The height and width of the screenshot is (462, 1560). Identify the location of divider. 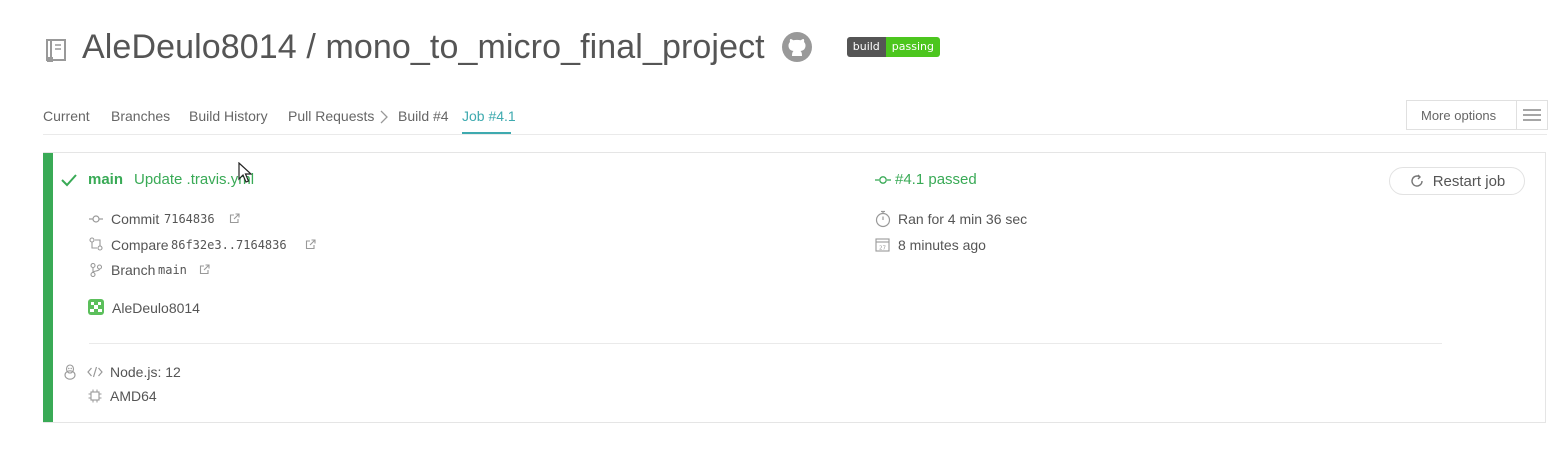
(765, 343).